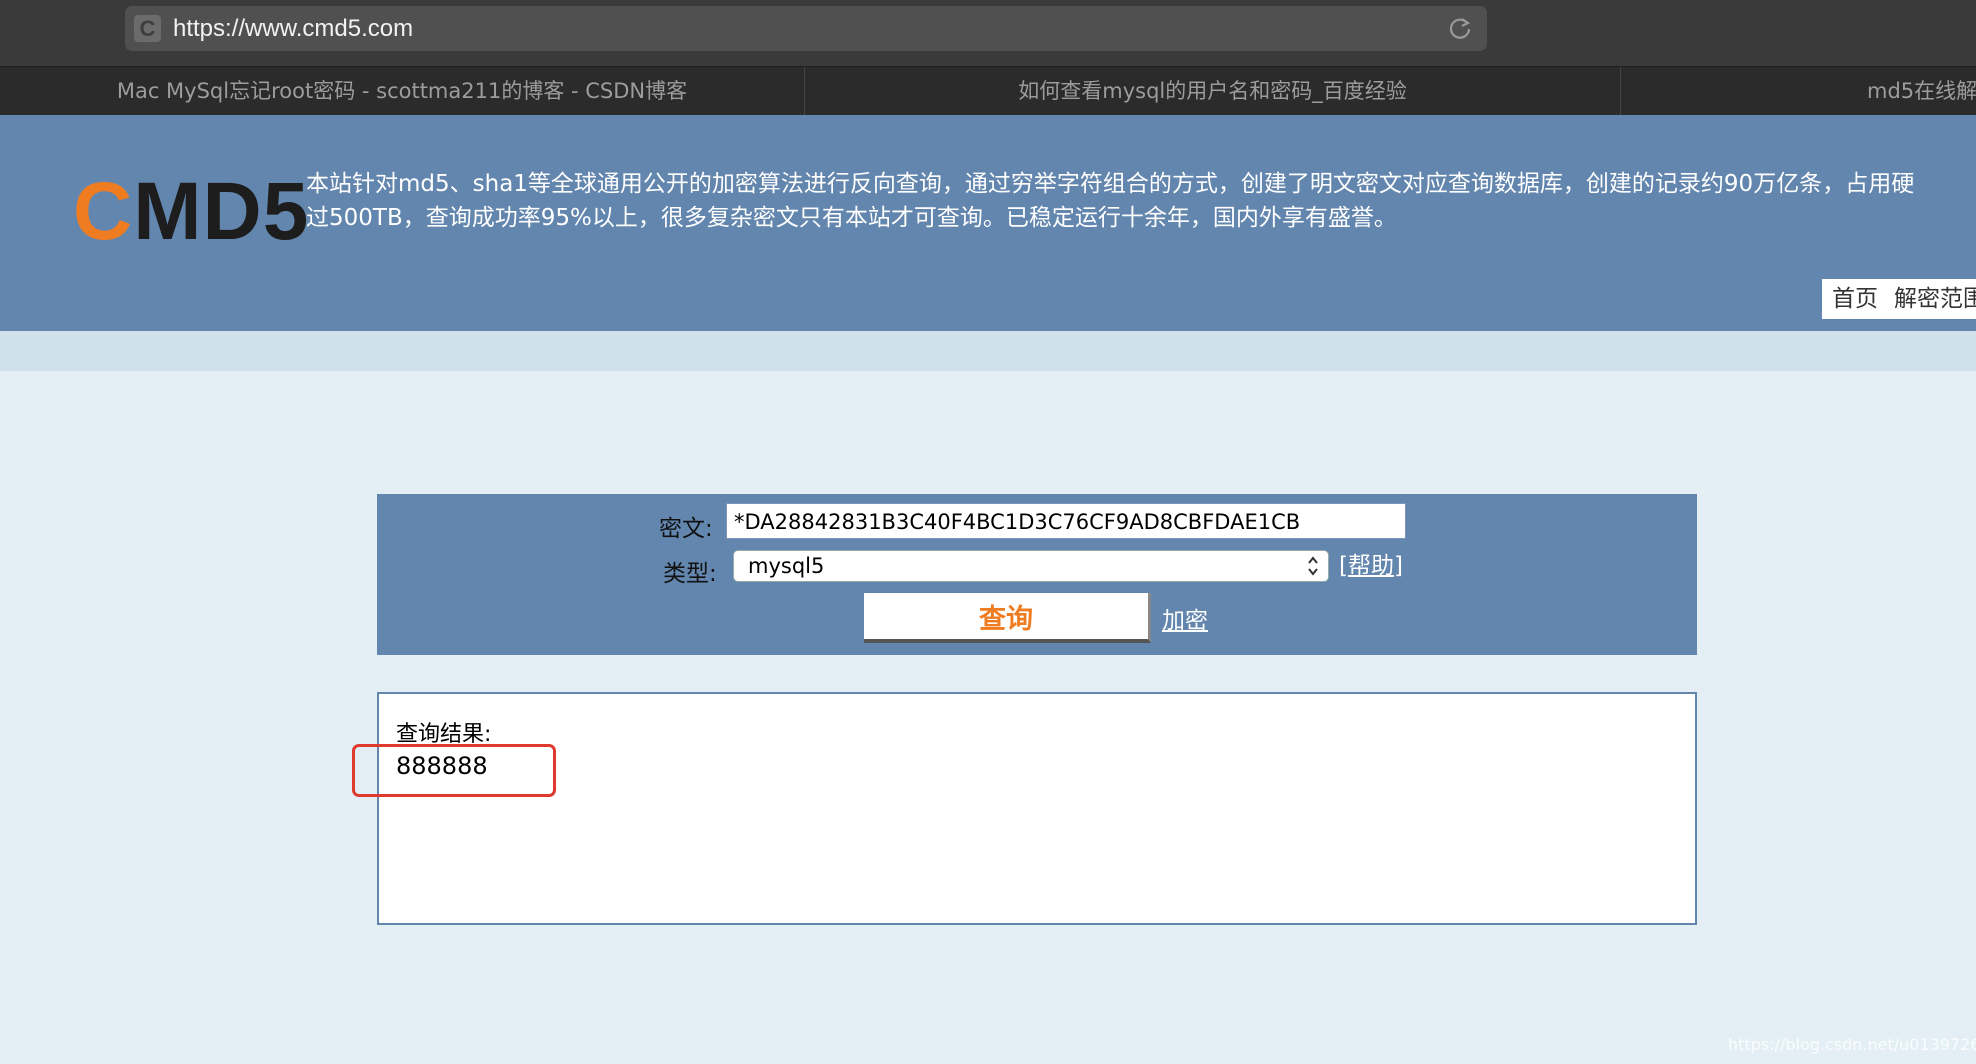 The image size is (1976, 1064). I want to click on type-select-value: mysql5, so click(786, 566).